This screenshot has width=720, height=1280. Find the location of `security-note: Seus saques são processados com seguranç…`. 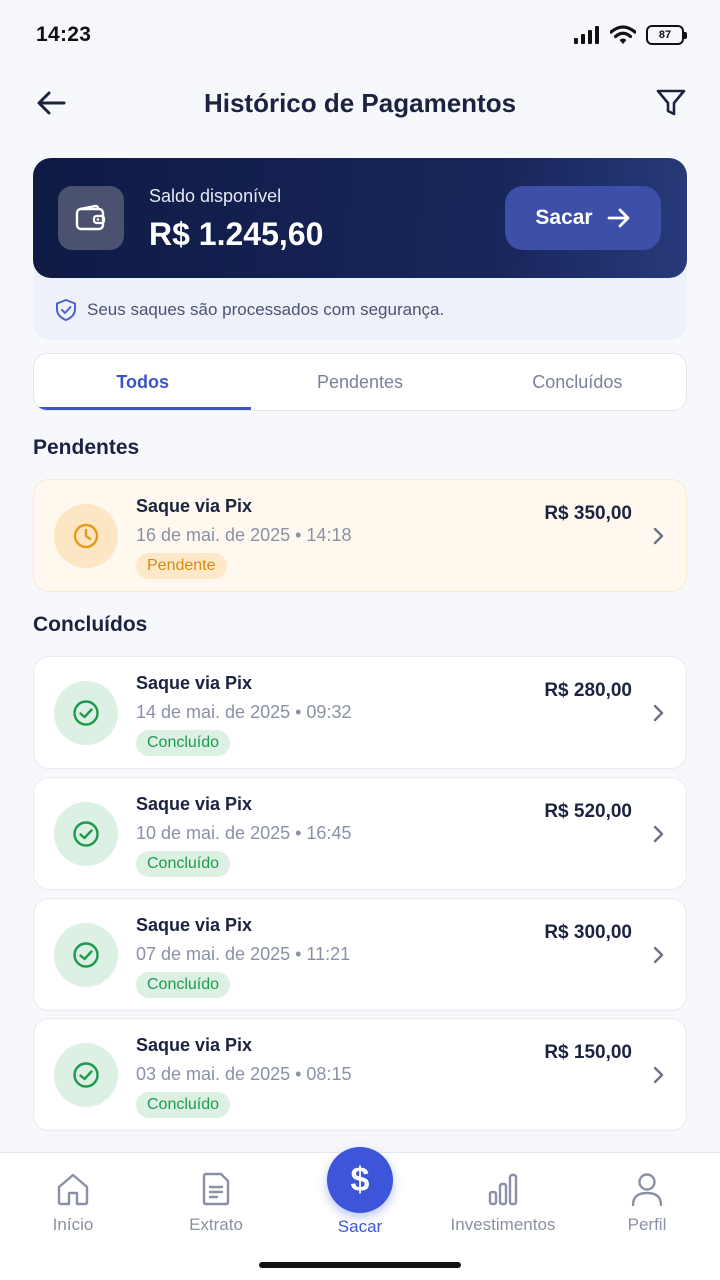

security-note: Seus saques são processados com seguranç… is located at coordinates (249, 310).